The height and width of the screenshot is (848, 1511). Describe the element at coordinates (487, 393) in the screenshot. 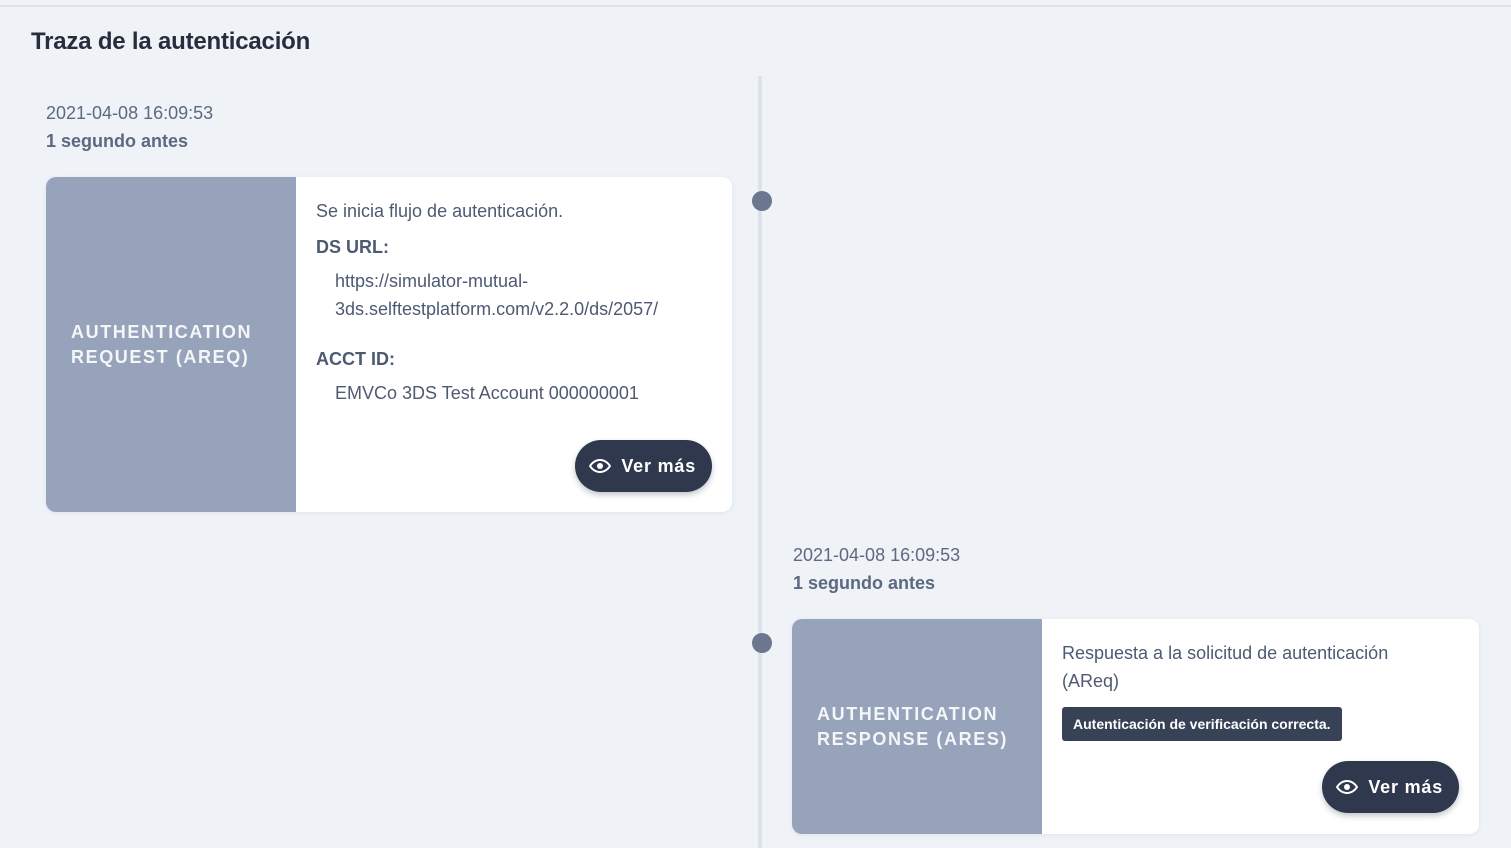

I see `acct-id-value: EMVCo 3DS Test Account 000000001` at that location.